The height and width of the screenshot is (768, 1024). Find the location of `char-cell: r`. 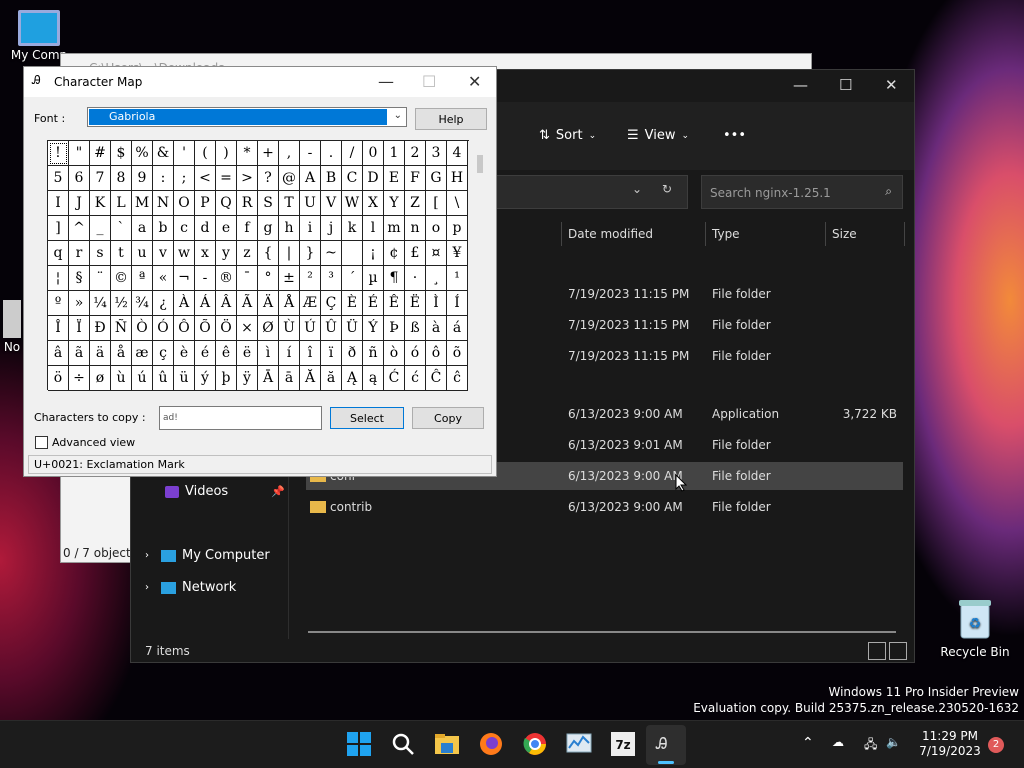

char-cell: r is located at coordinates (79, 253).